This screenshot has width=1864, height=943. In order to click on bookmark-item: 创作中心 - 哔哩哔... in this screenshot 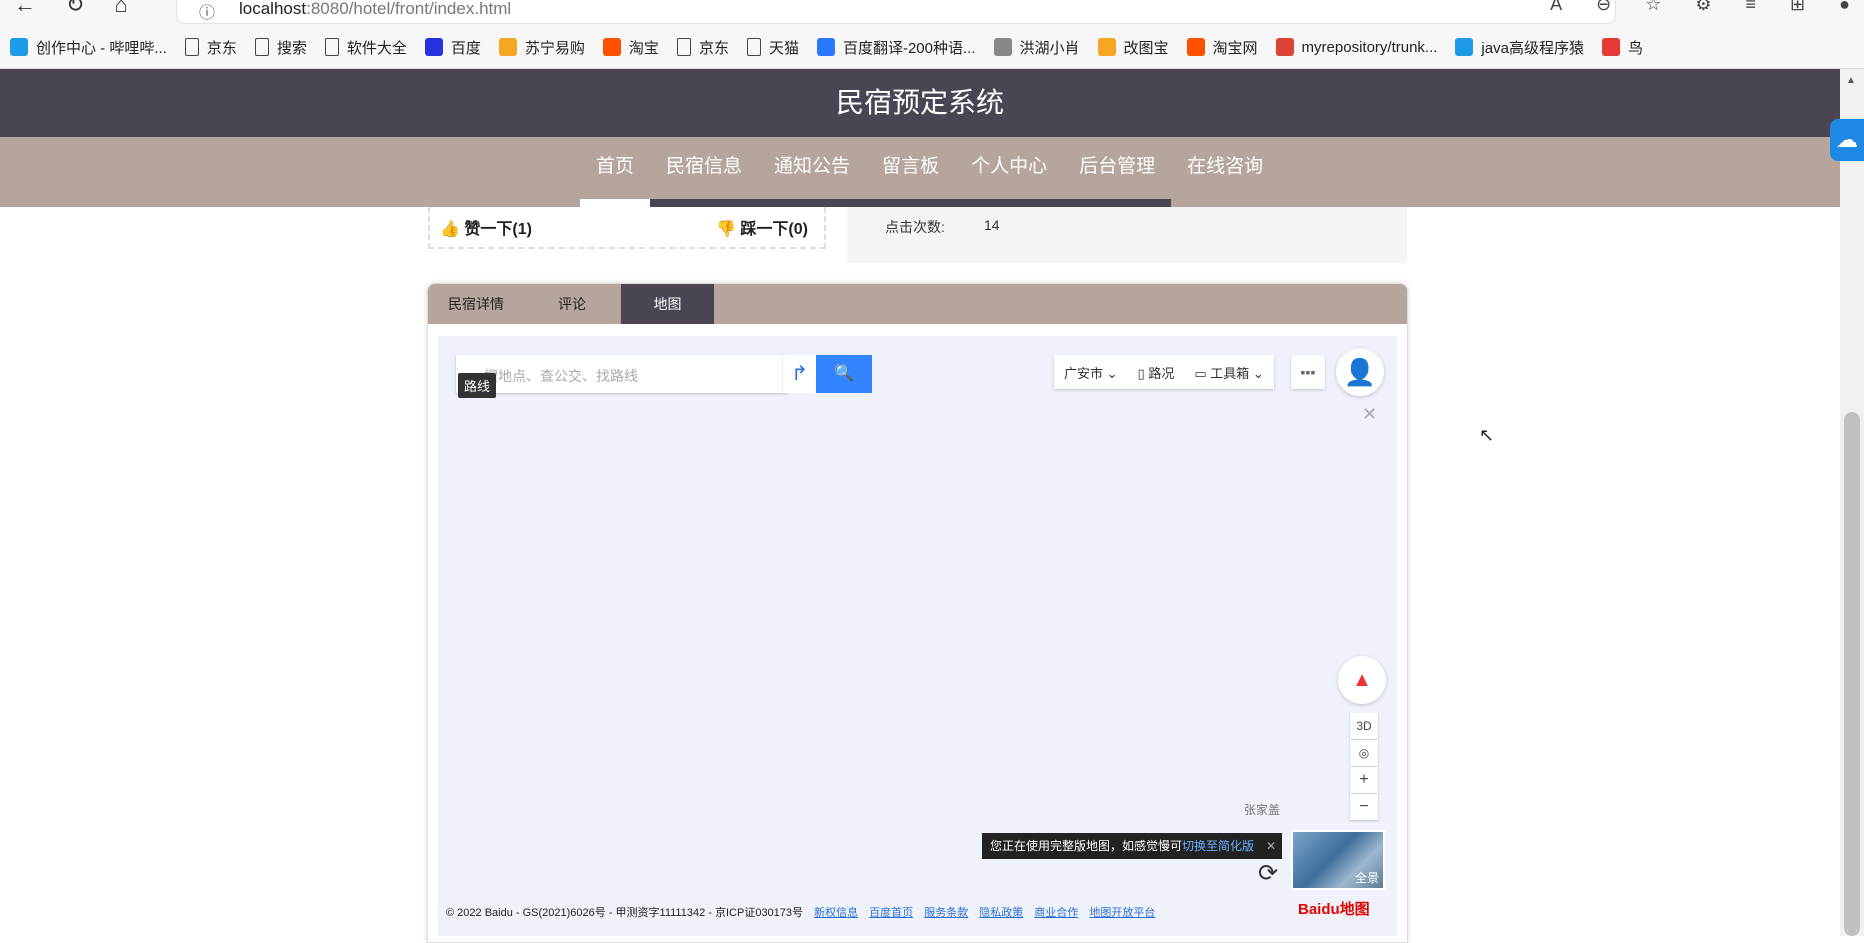, I will do `click(88, 47)`.